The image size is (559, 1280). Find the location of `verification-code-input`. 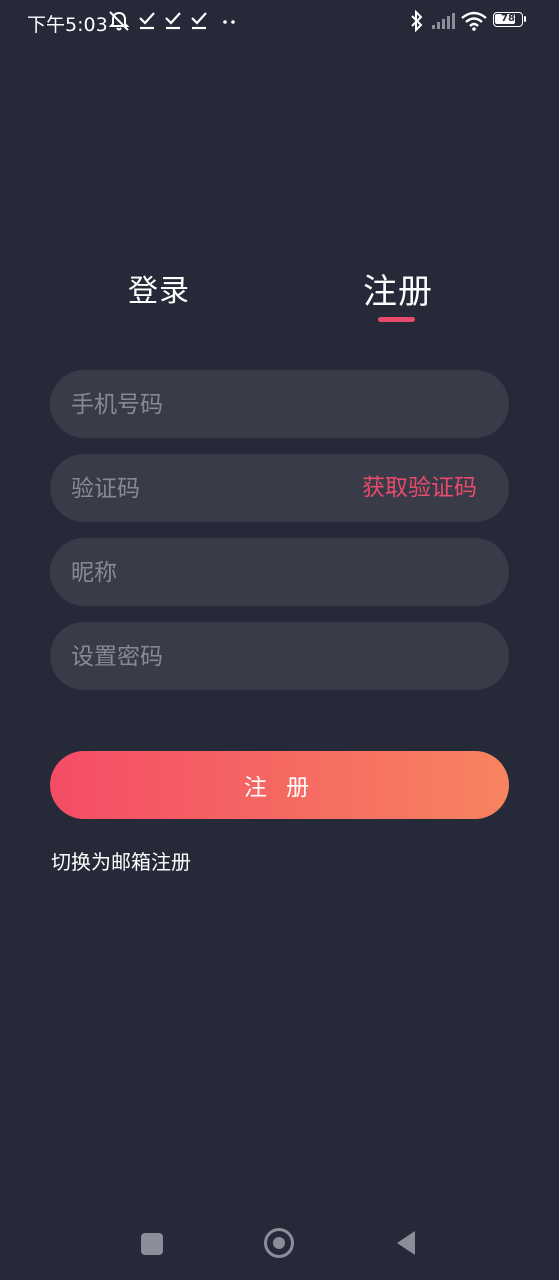

verification-code-input is located at coordinates (206, 489).